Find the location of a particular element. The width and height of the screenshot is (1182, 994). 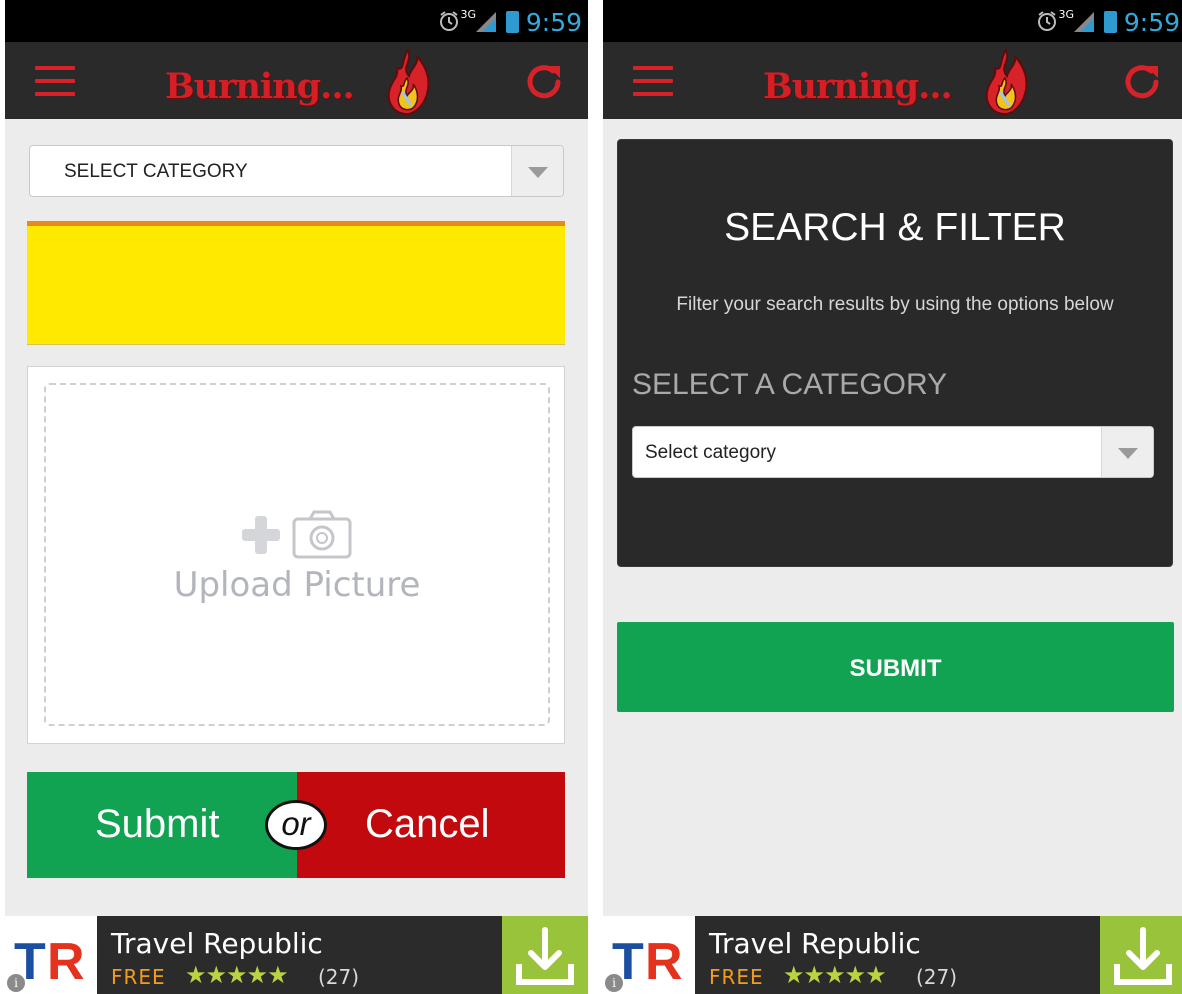

filter-title: SEARCH & FILTER is located at coordinates (895, 227).